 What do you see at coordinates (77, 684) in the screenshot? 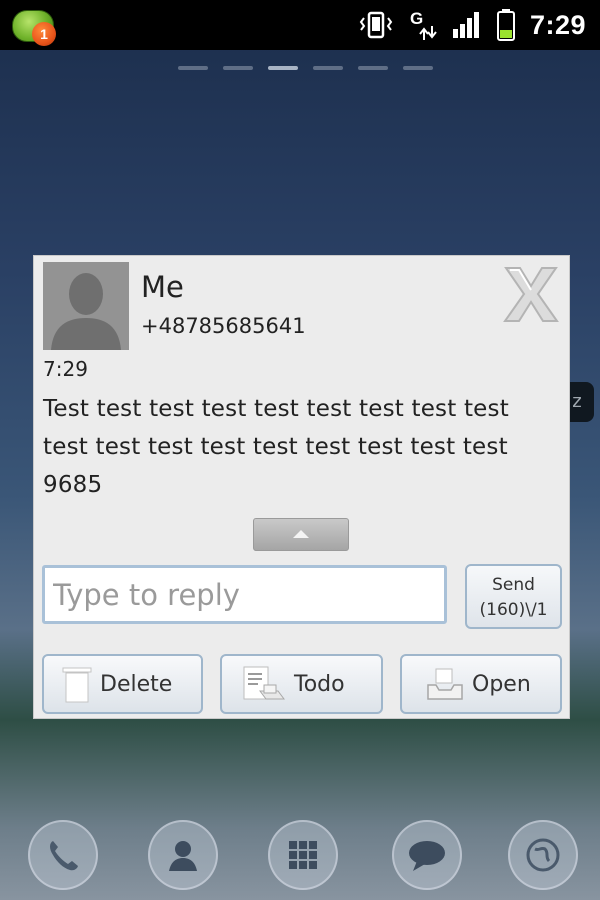
I see `trash-icon` at bounding box center [77, 684].